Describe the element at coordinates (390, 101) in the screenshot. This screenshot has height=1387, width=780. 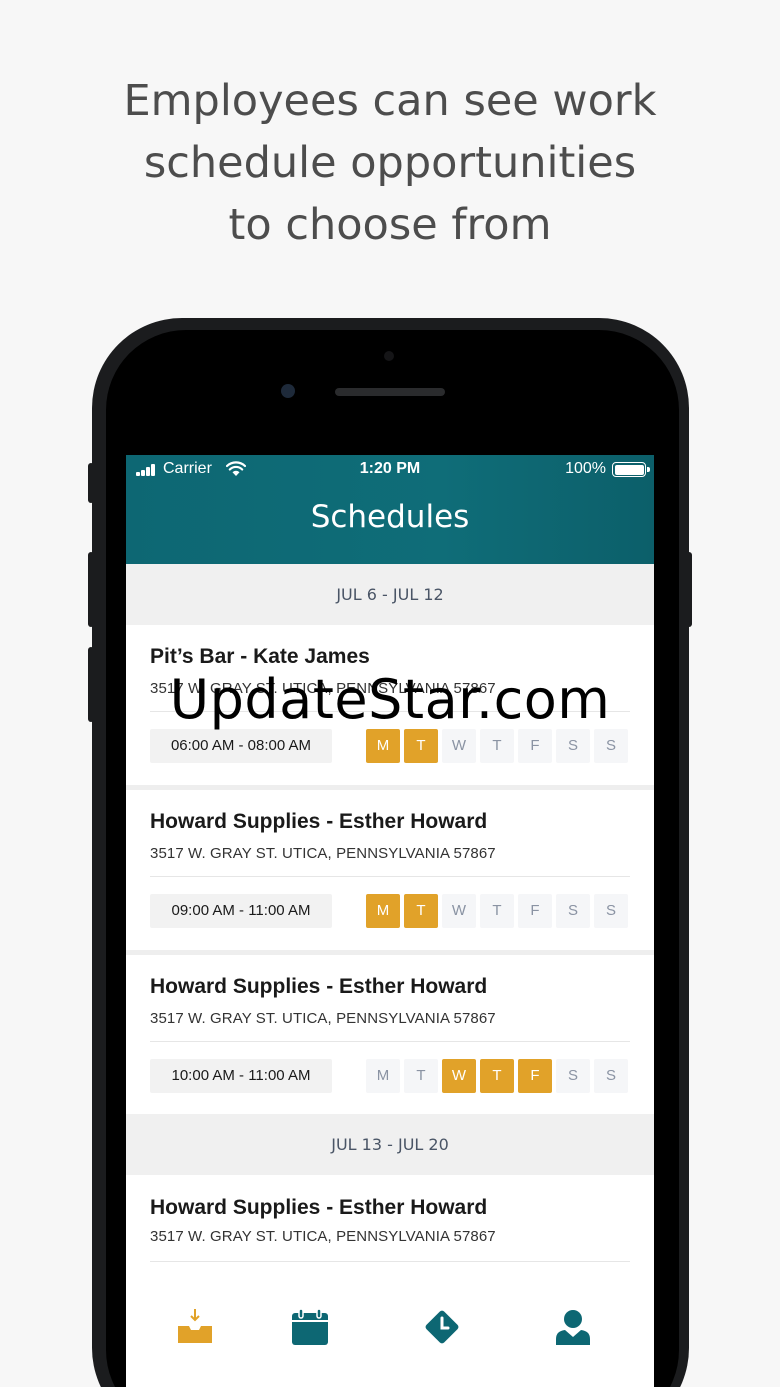
I see `headline-line-1: Employees can see work` at that location.